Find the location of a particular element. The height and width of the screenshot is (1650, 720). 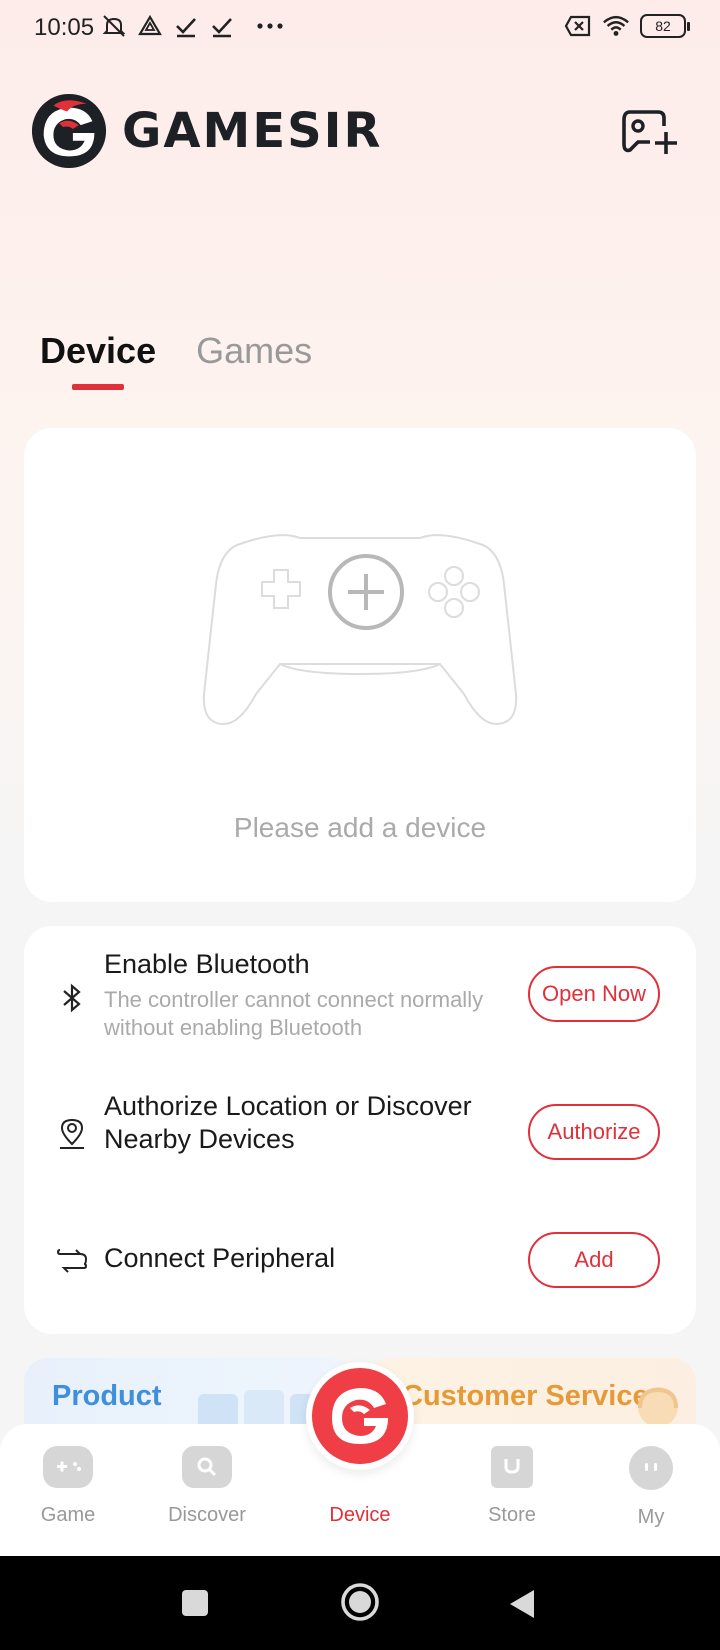

tab-bar: Device Games is located at coordinates (176, 360).